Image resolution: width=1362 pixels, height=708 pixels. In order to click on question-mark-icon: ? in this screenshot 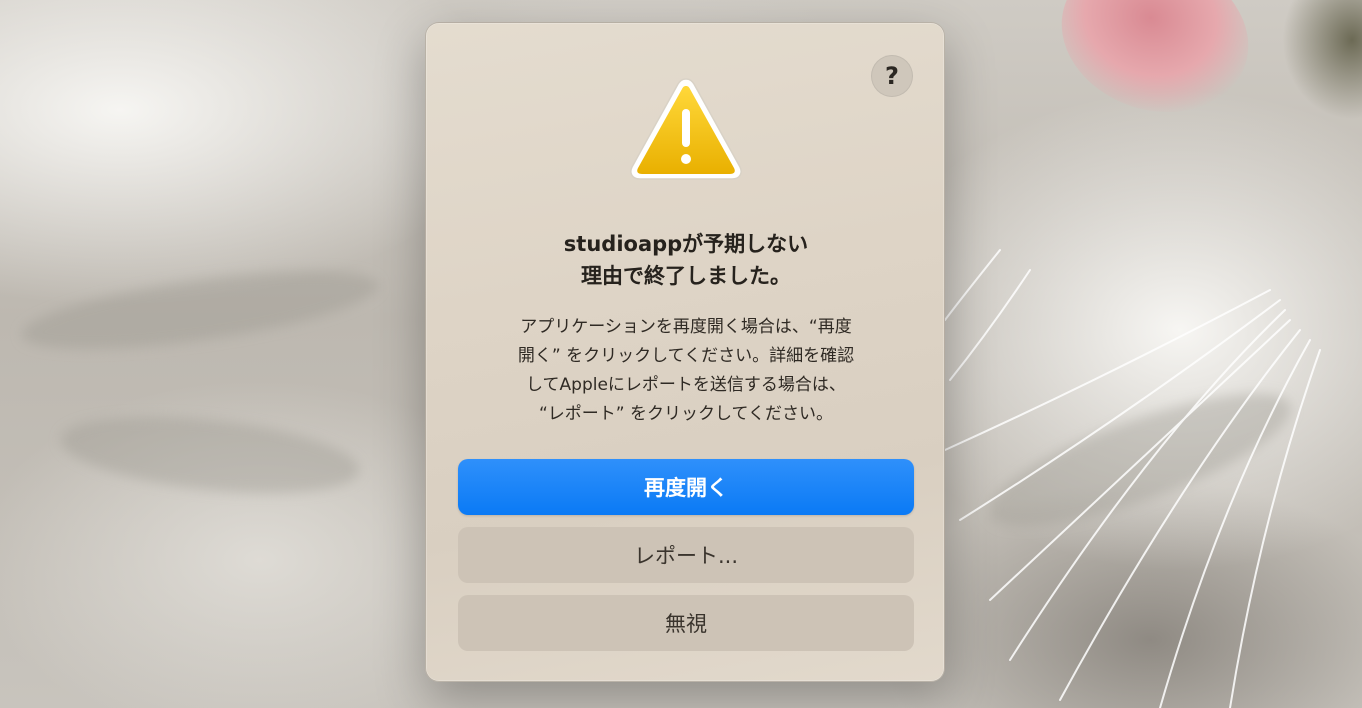, I will do `click(892, 76)`.